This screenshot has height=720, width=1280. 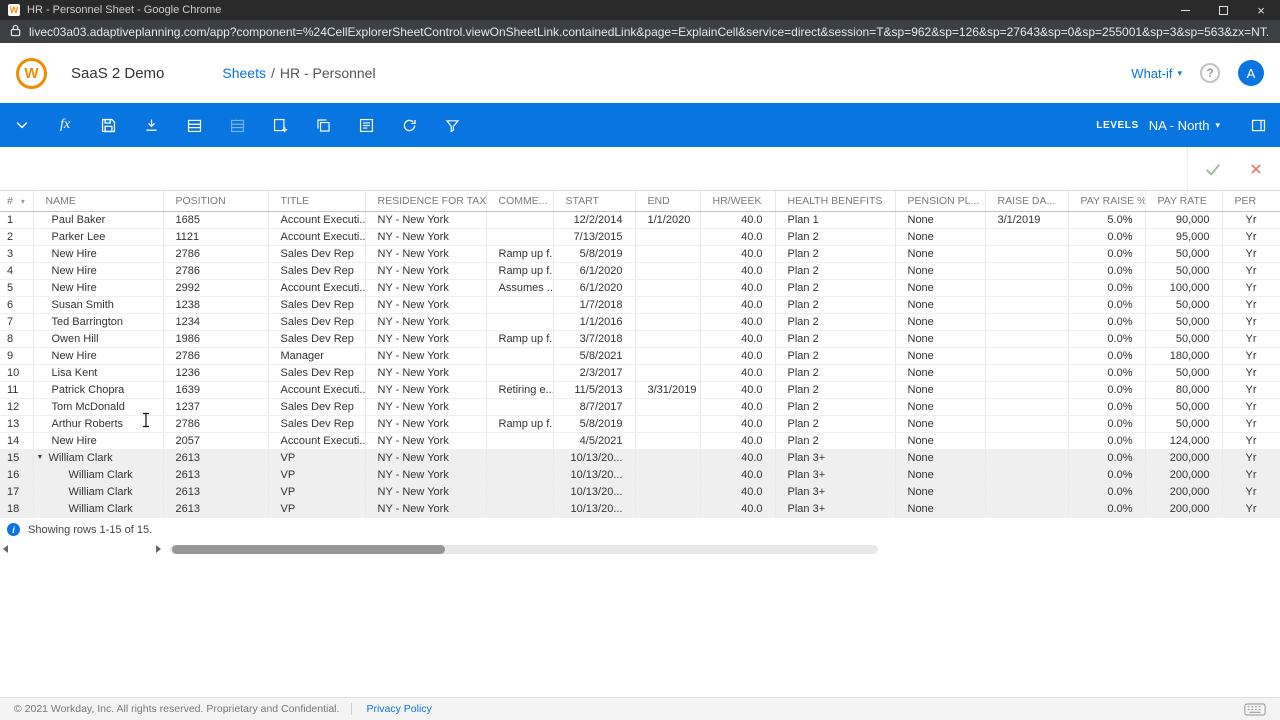 What do you see at coordinates (668, 390) in the screenshot?
I see `cell-end: 3/31/2019` at bounding box center [668, 390].